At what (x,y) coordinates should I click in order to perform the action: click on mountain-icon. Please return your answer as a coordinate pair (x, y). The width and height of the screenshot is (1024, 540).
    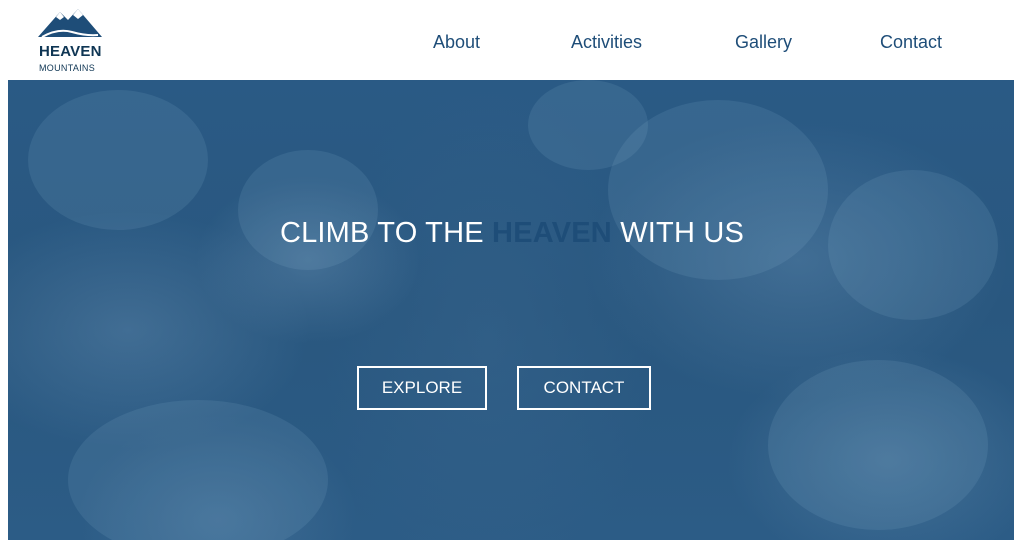
    Looking at the image, I should click on (70, 23).